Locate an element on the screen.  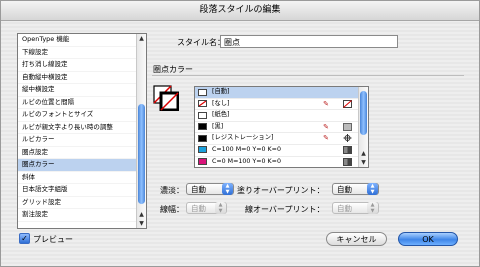
overprint-stroke-label: 線オーバープリント： is located at coordinates (285, 209).